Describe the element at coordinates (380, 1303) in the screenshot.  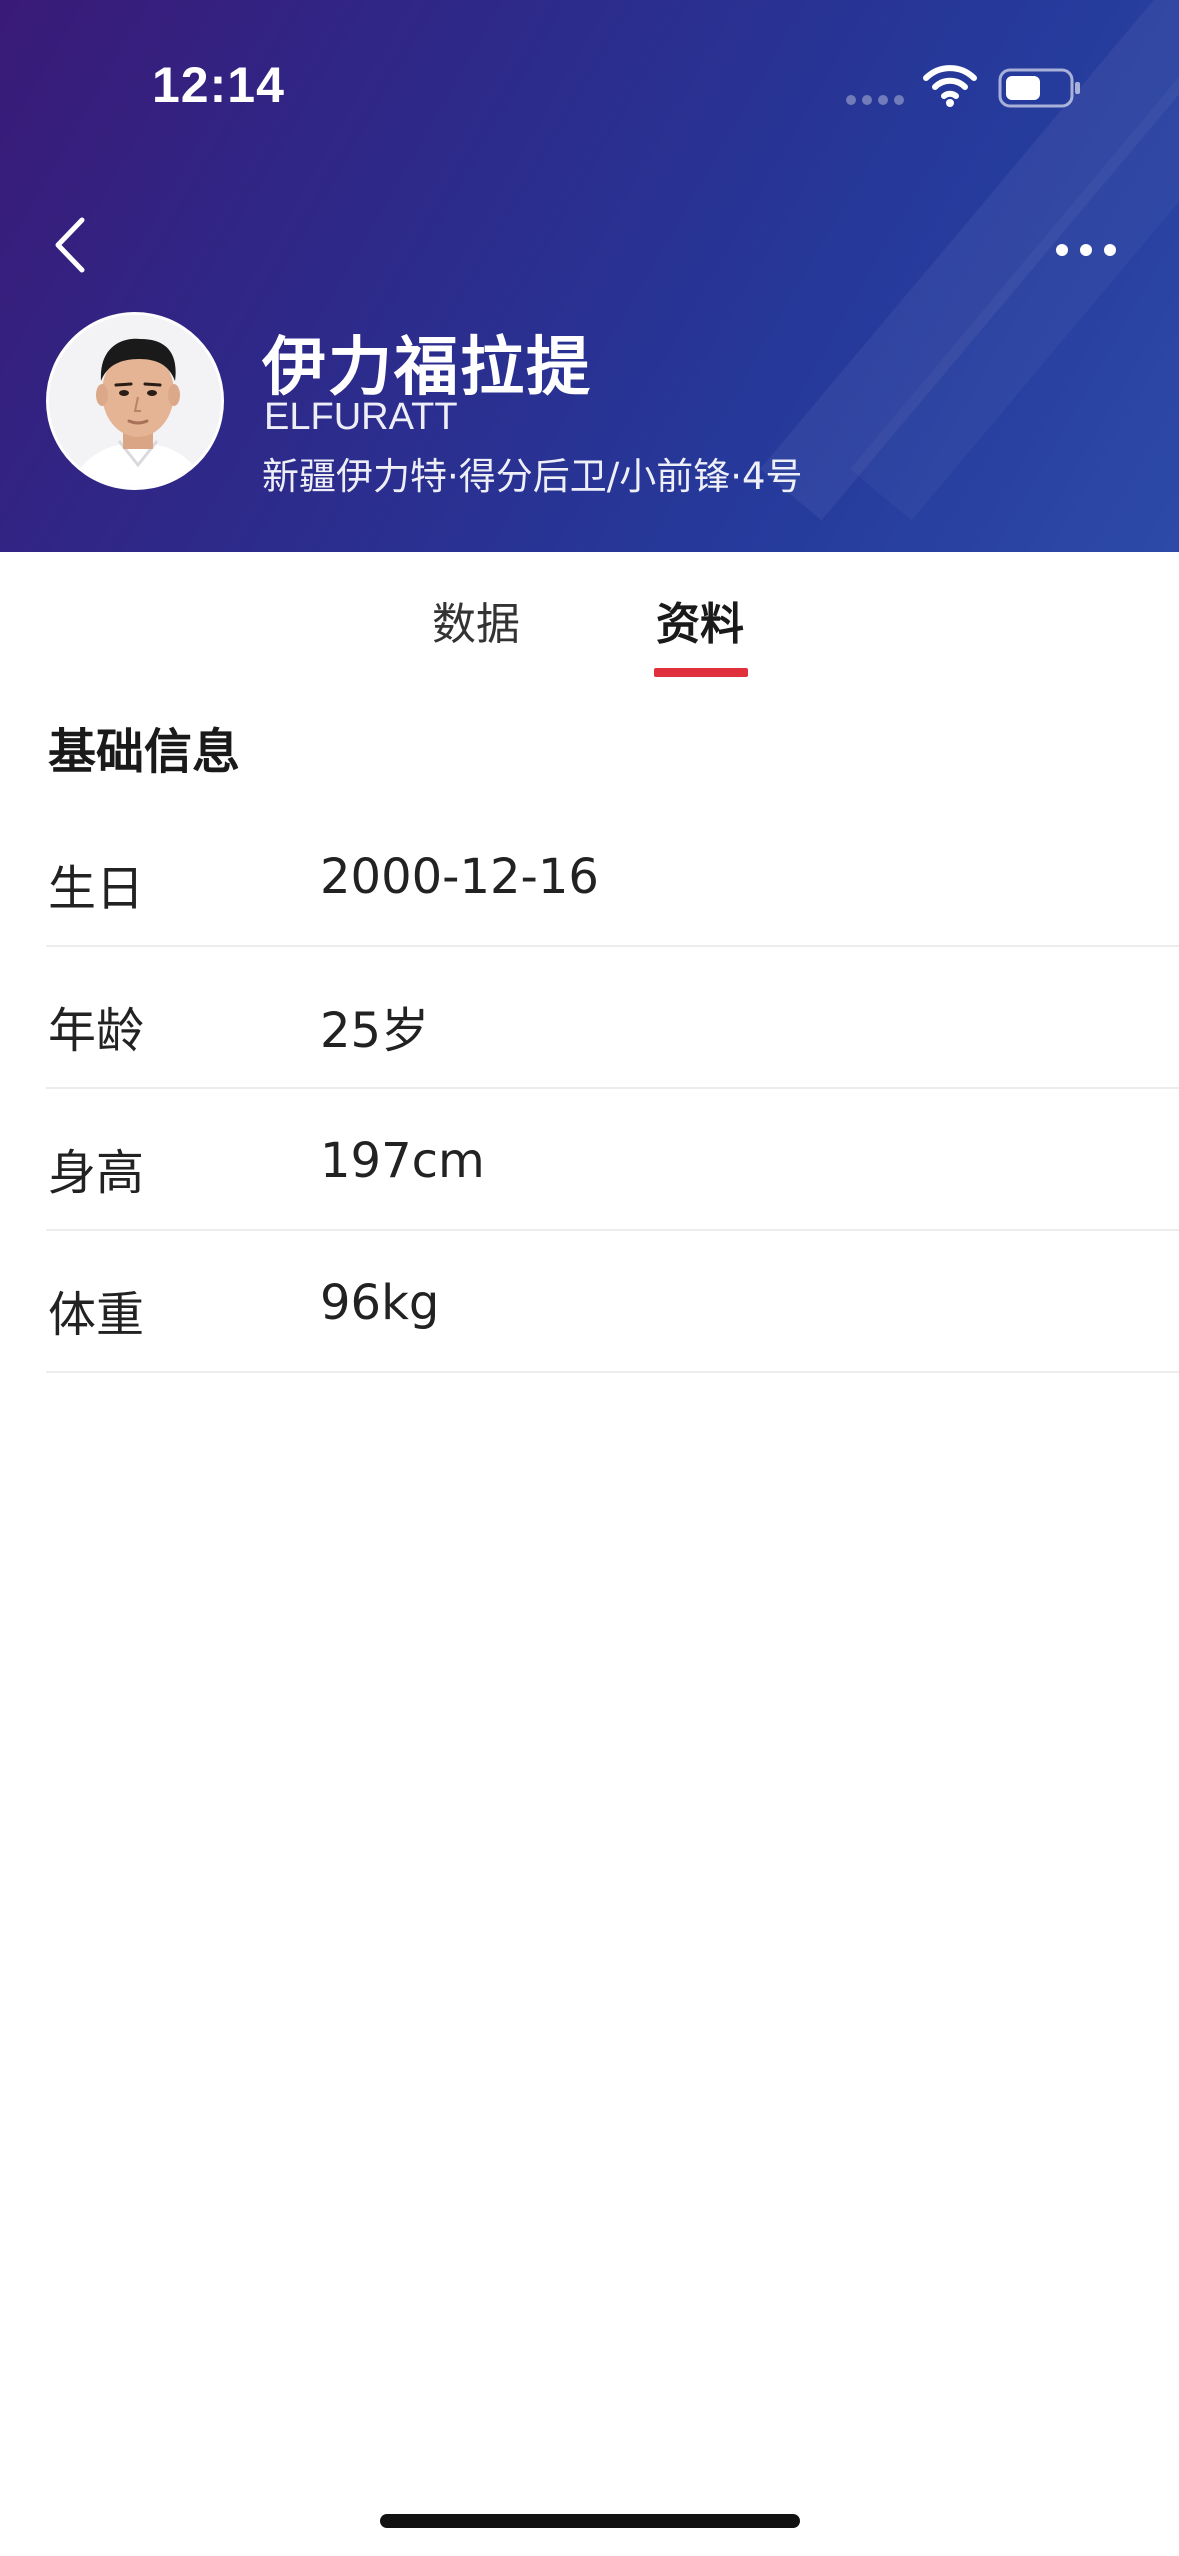
I see `info-value: 96kg` at that location.